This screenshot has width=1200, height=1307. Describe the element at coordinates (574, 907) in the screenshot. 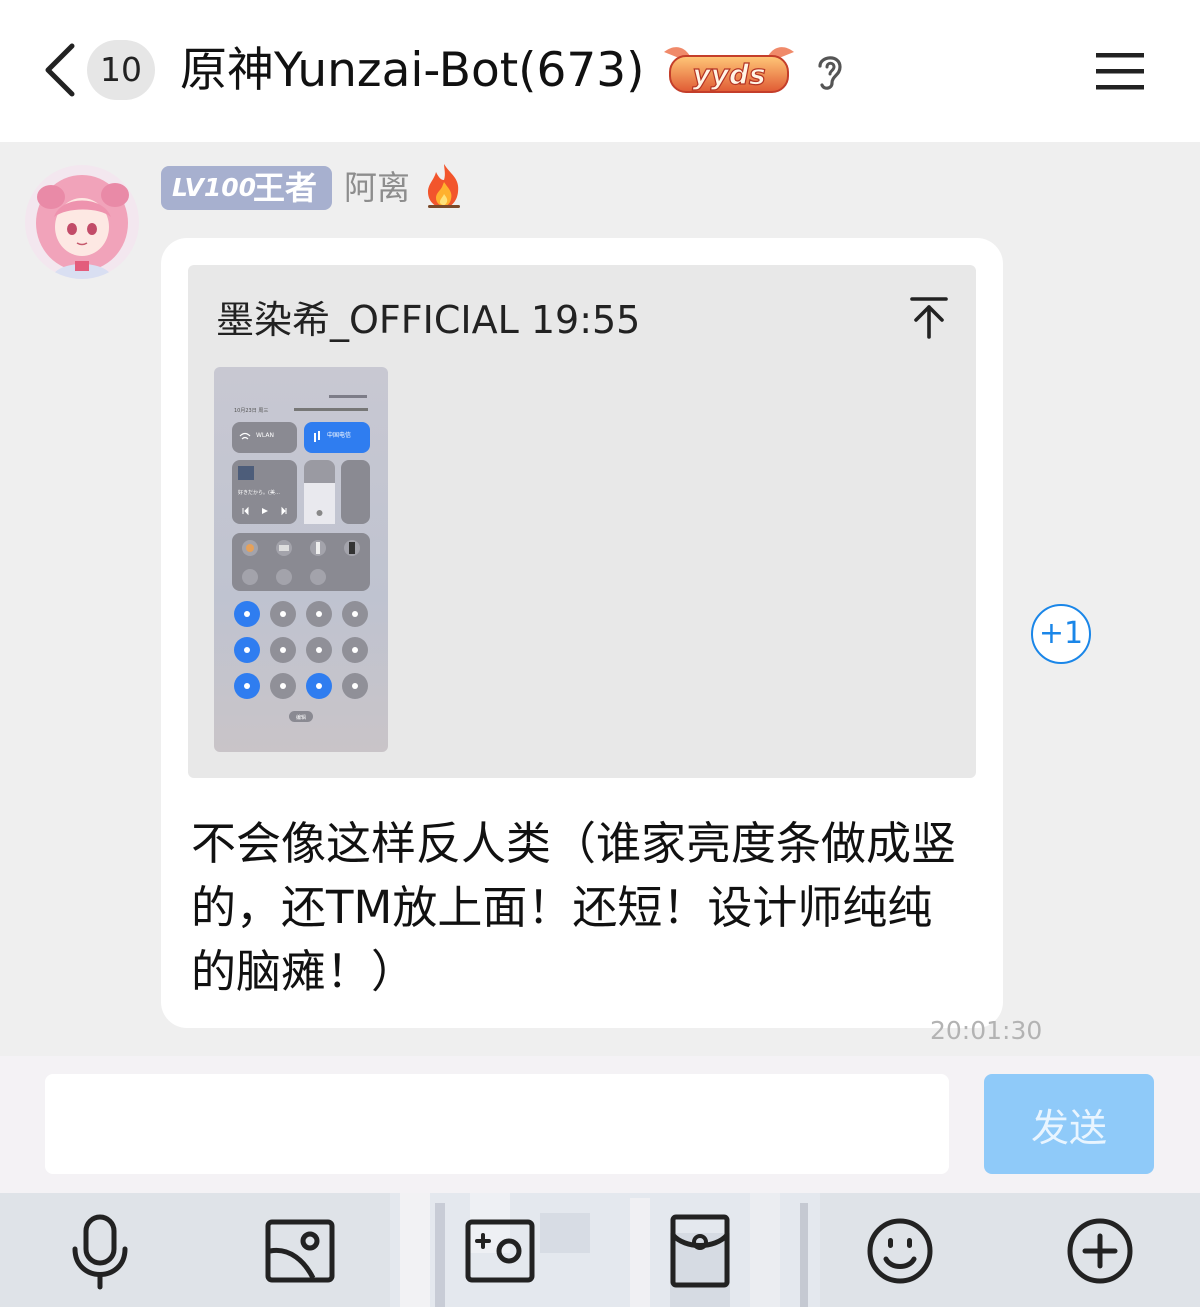

I see `message-text: 不会像这样反人类（谁家亮度条做成竖的，还TM放上面！还短！设计师纯纯的脑瘫！）` at that location.